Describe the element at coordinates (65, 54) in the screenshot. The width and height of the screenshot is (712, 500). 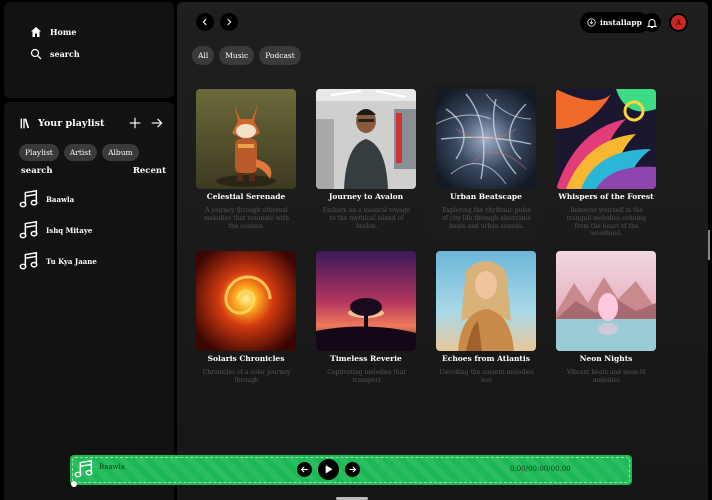
I see `nav-search-label: search` at that location.